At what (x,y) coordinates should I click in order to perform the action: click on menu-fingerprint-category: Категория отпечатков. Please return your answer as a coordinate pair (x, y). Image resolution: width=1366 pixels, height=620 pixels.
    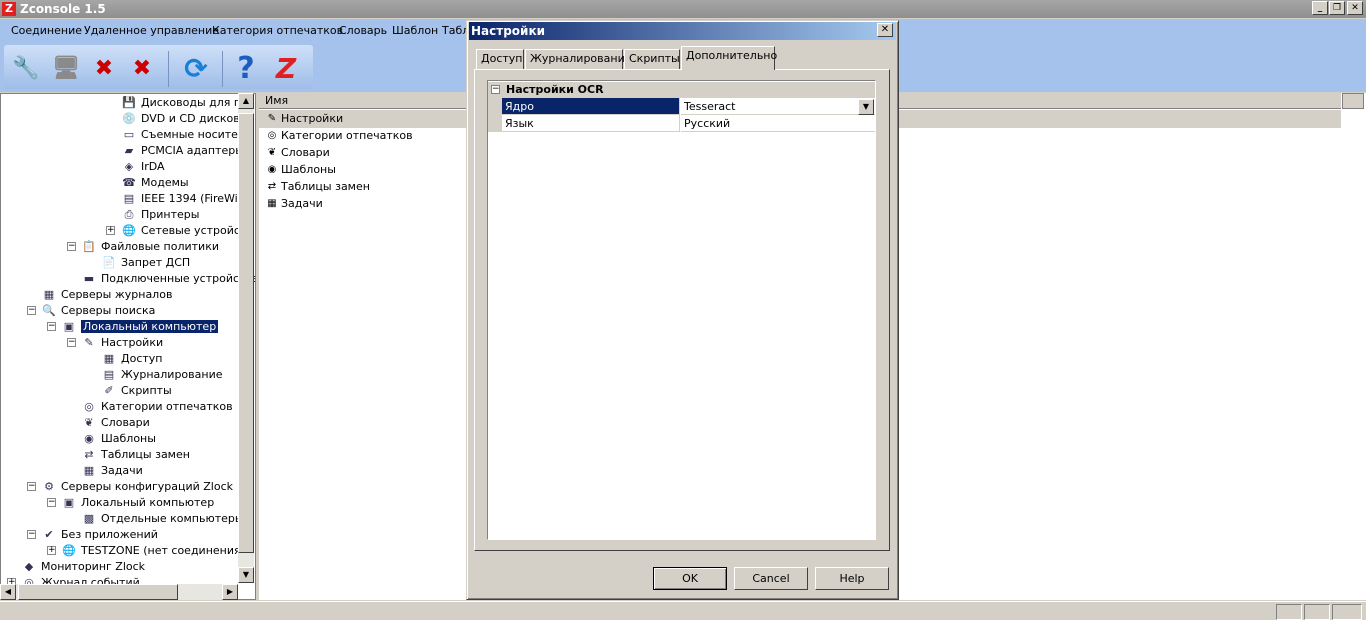
    Looking at the image, I should click on (277, 30).